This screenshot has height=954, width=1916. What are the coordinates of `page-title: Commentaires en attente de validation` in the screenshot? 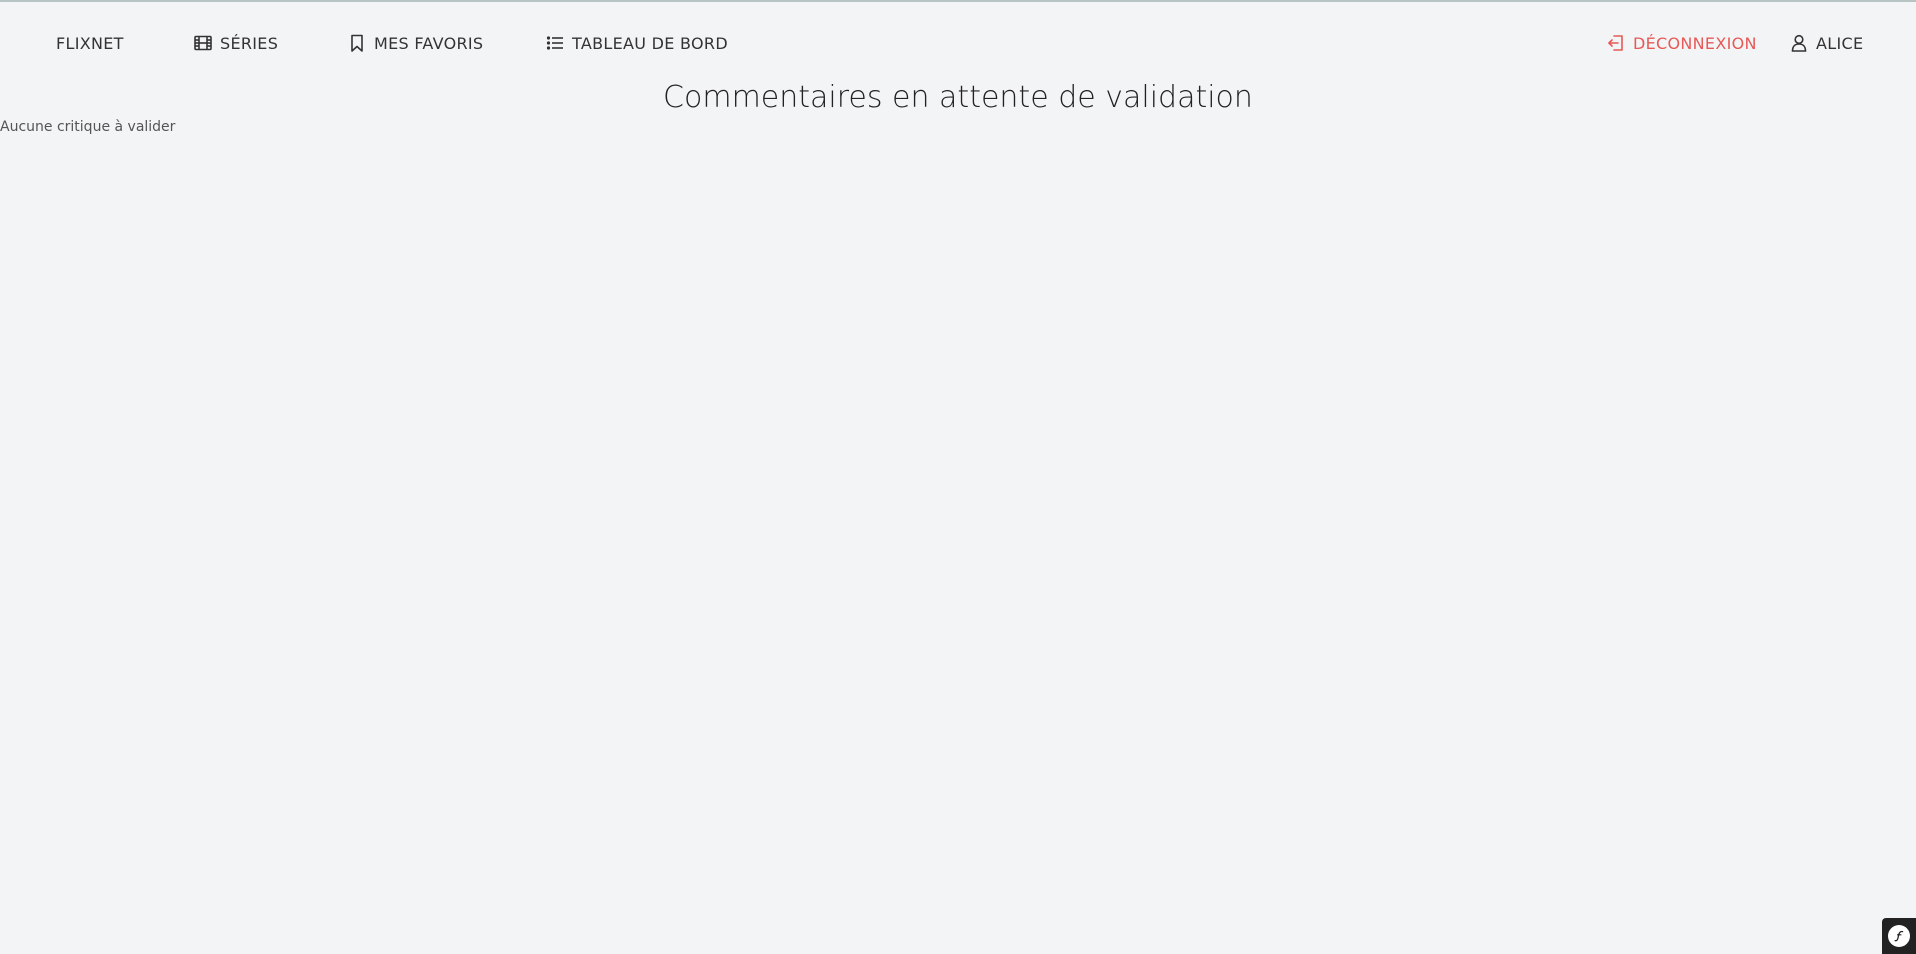 It's located at (958, 97).